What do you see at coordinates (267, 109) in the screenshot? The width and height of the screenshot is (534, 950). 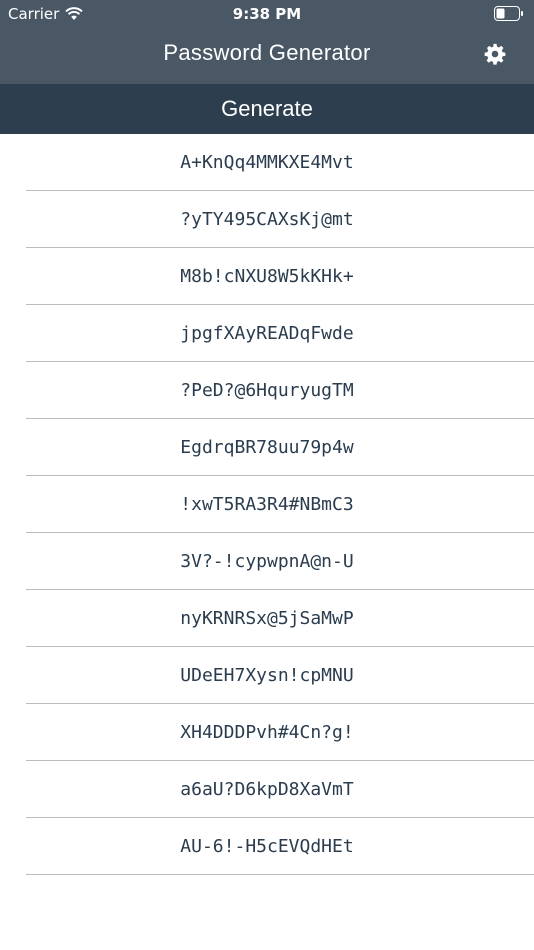 I see `generate-button: Generate` at bounding box center [267, 109].